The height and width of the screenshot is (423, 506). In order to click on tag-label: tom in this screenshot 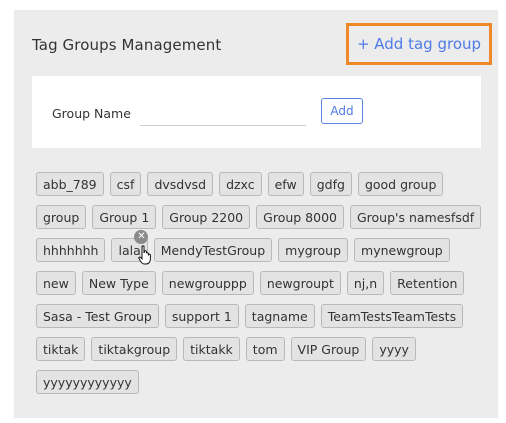, I will do `click(265, 349)`.